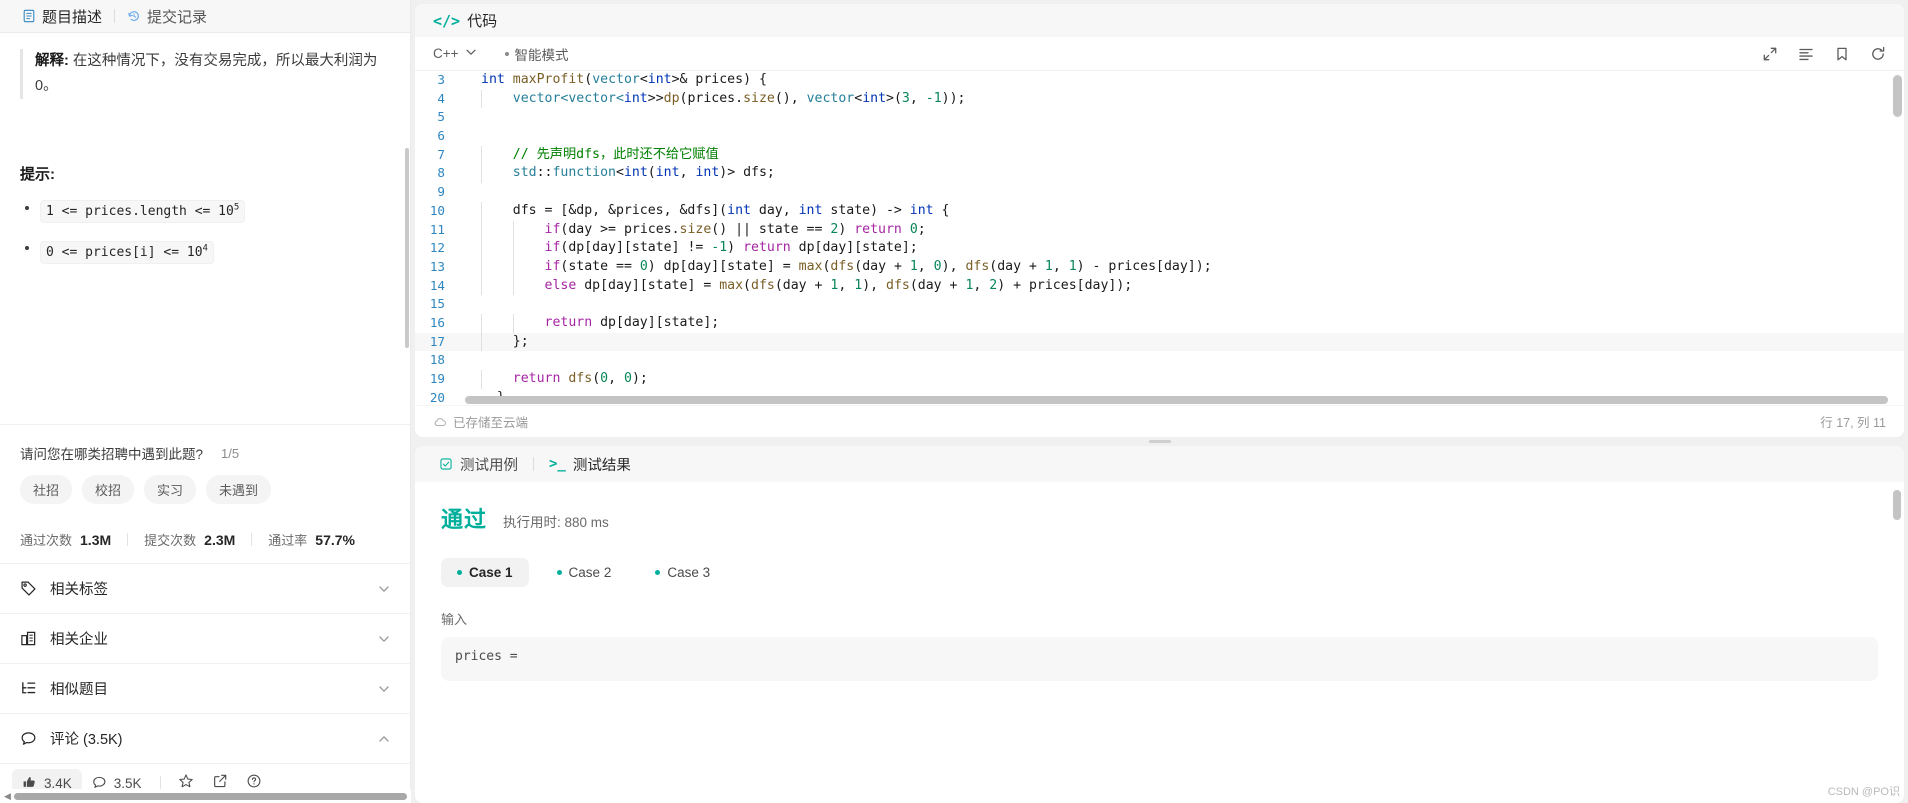 The width and height of the screenshot is (1908, 803). I want to click on reset-icon, so click(1878, 54).